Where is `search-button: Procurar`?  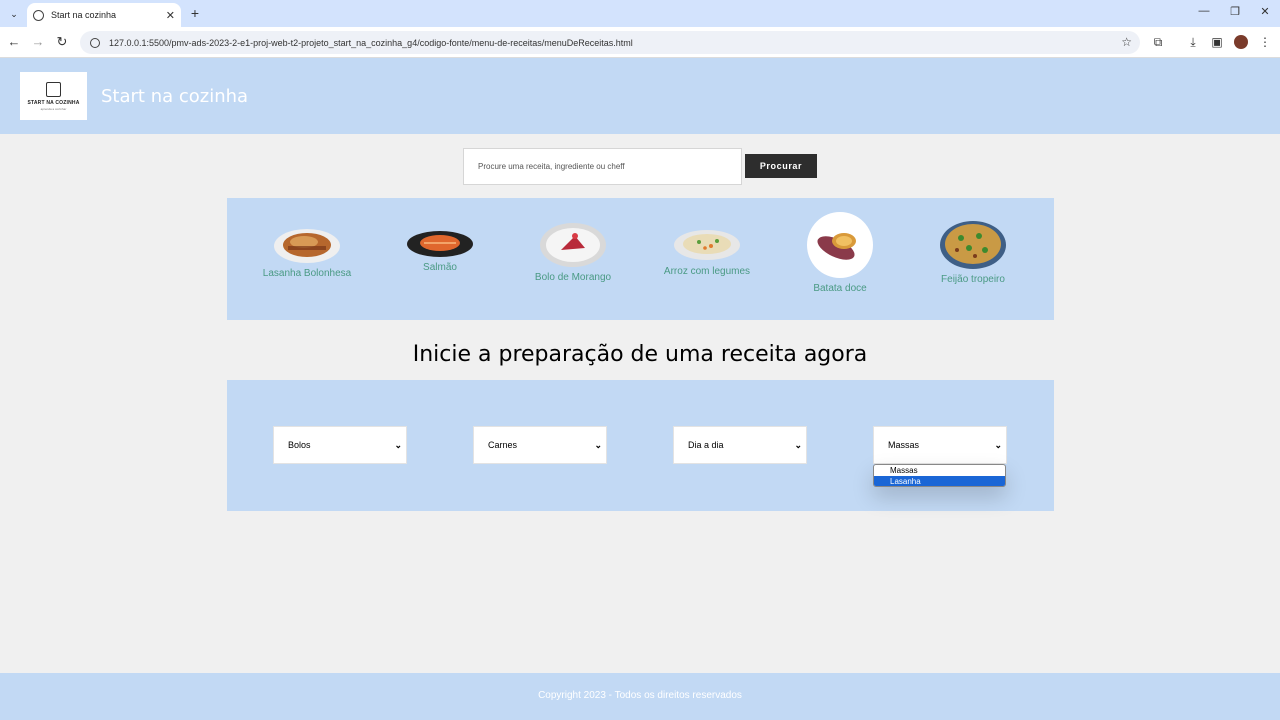 search-button: Procurar is located at coordinates (781, 166).